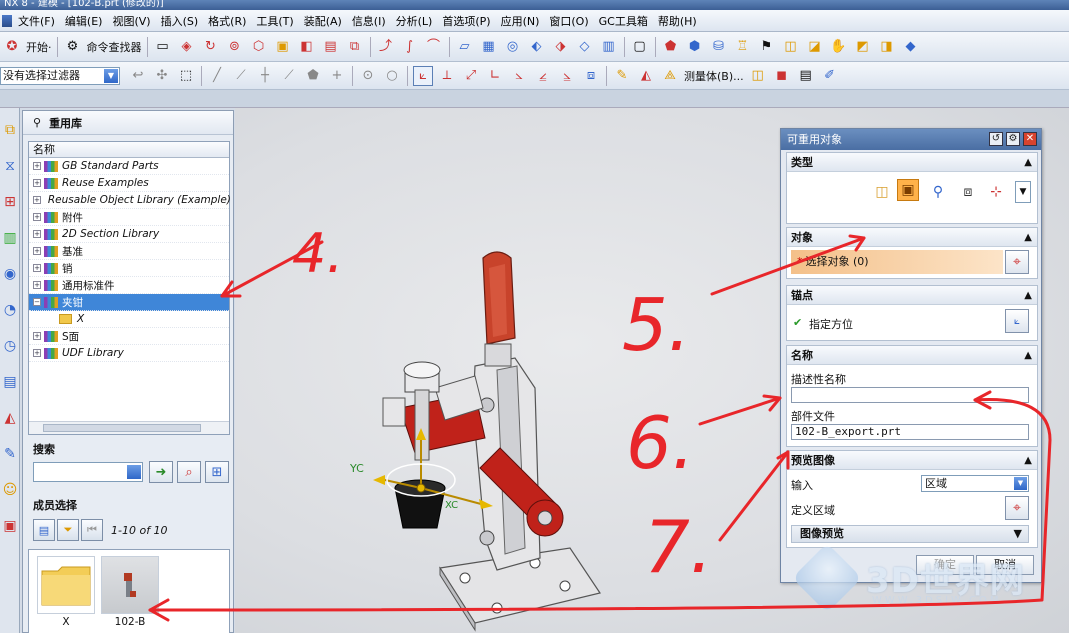 Image resolution: width=1069 pixels, height=633 pixels. Describe the element at coordinates (678, 547) in the screenshot. I see `annotation-number-7: 7.` at that location.